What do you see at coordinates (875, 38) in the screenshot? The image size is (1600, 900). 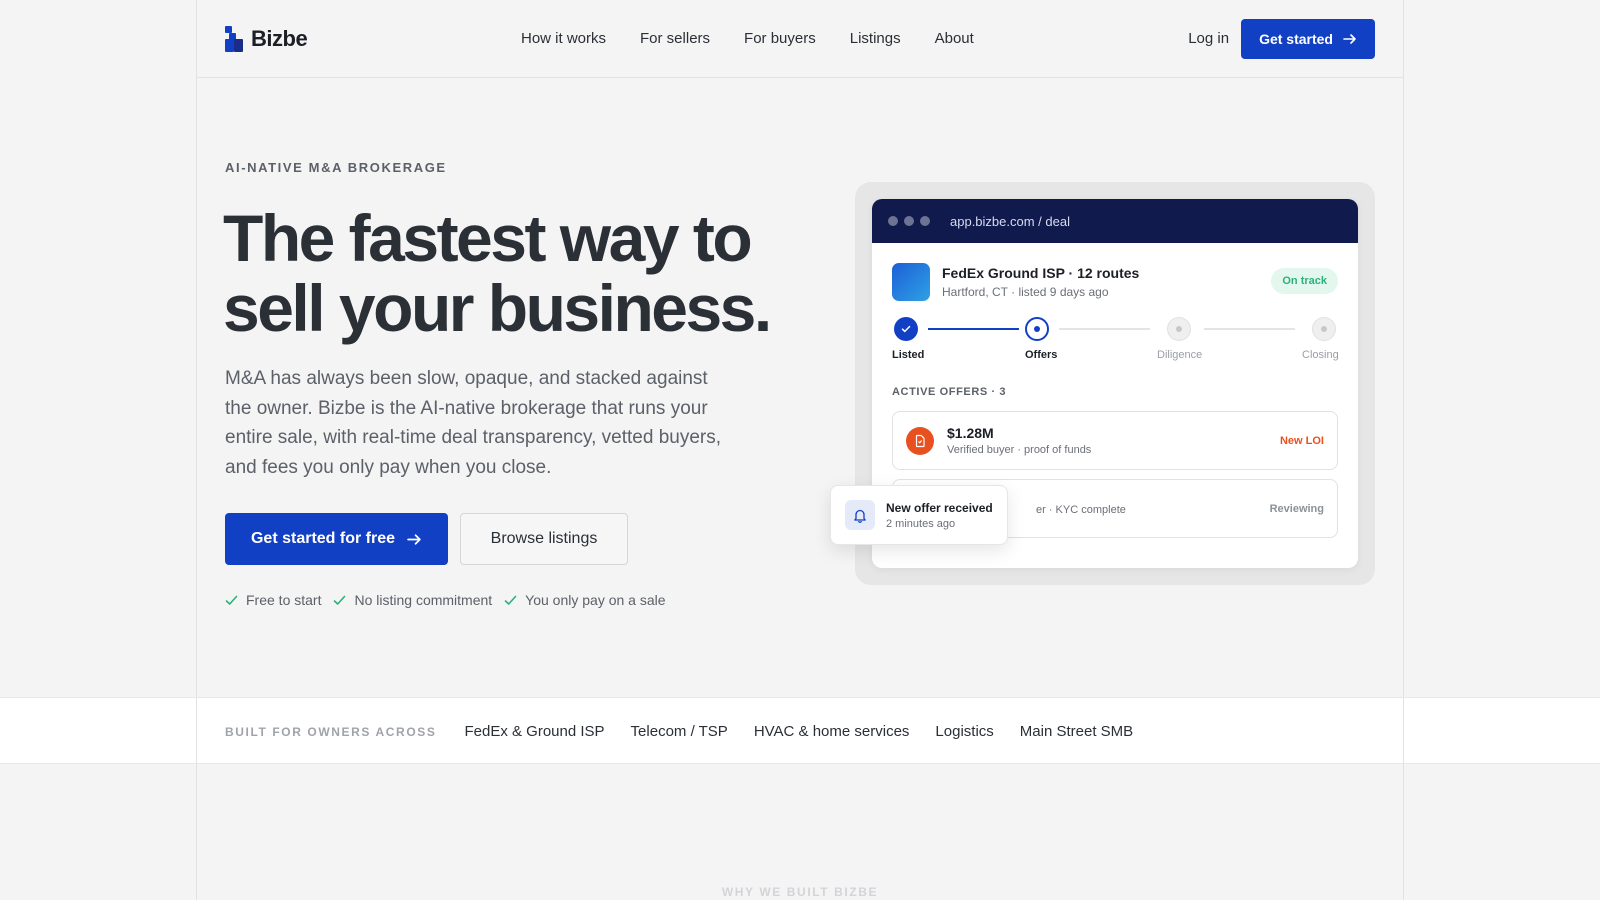 I see `nav-link-listings: Listings` at bounding box center [875, 38].